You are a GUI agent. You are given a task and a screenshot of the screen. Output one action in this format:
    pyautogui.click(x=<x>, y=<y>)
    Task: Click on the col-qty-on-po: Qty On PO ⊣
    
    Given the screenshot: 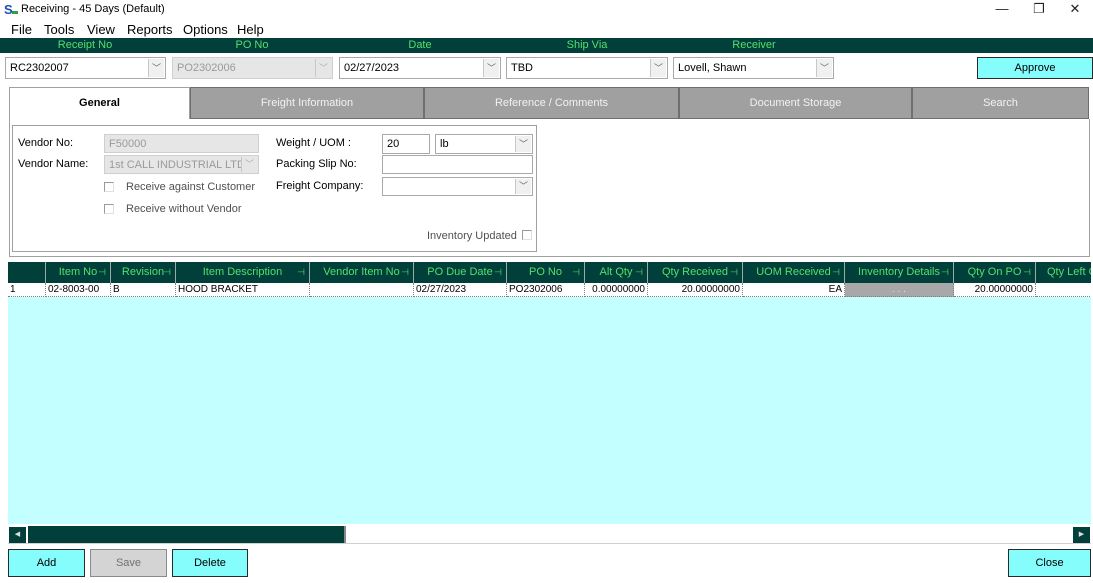 What is the action you would take?
    pyautogui.click(x=995, y=272)
    